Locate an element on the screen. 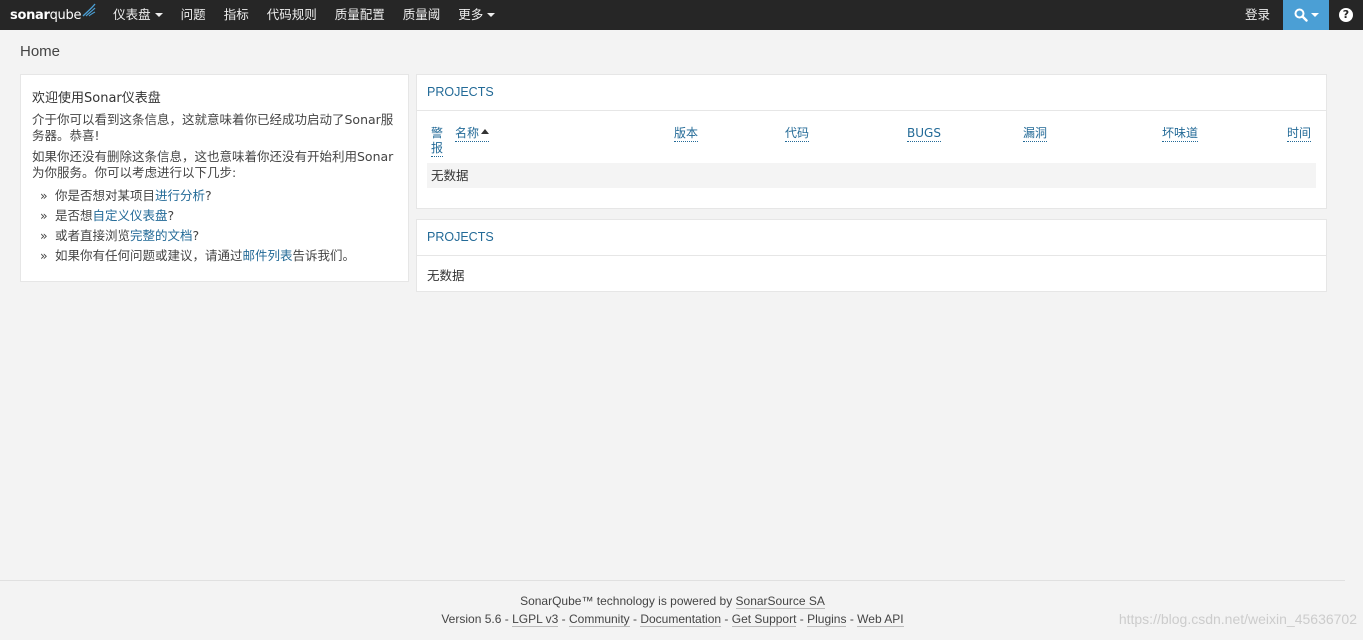 Image resolution: width=1363 pixels, height=640 pixels. logo-text: sonarqube is located at coordinates (46, 15).